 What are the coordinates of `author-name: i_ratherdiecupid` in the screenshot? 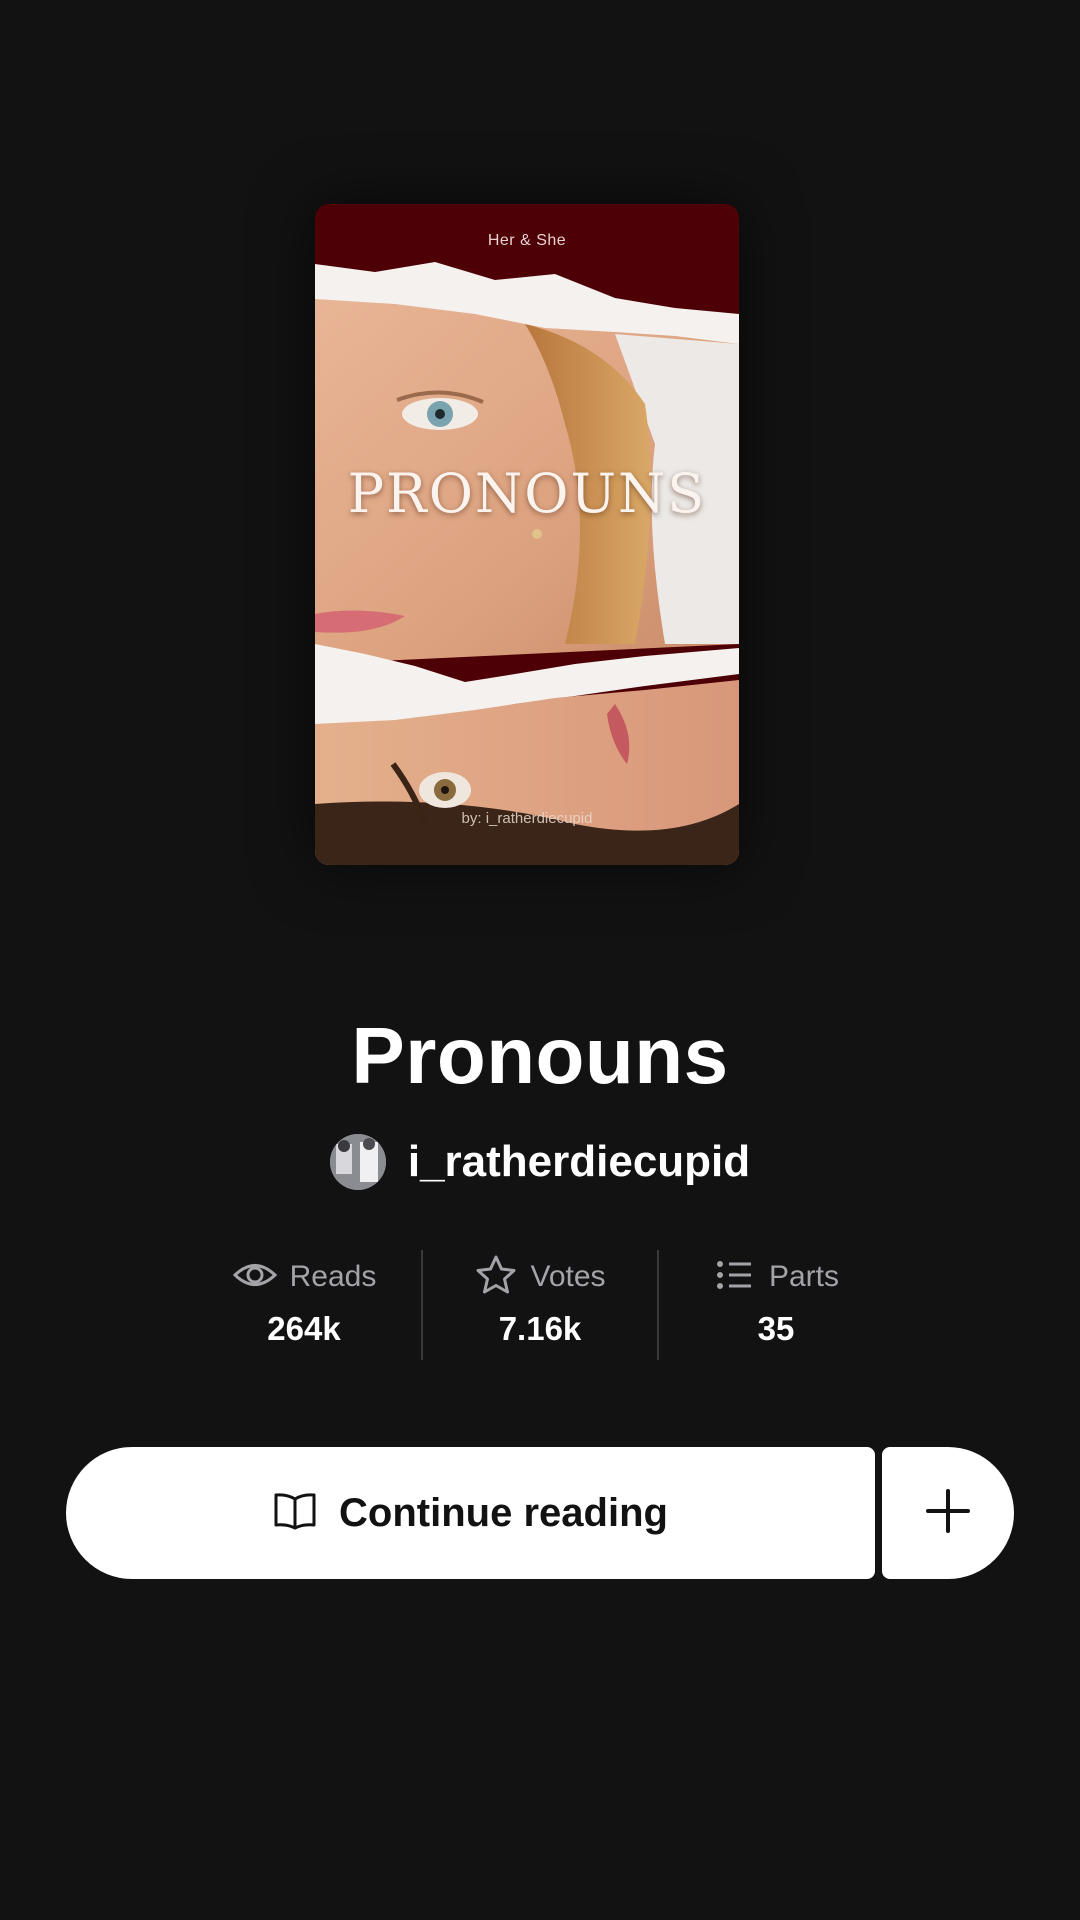 It's located at (579, 1162).